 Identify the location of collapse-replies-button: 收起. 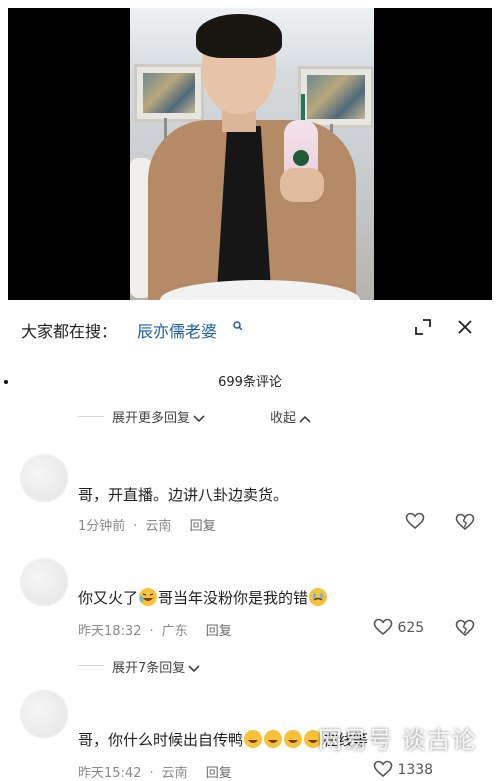
(290, 416).